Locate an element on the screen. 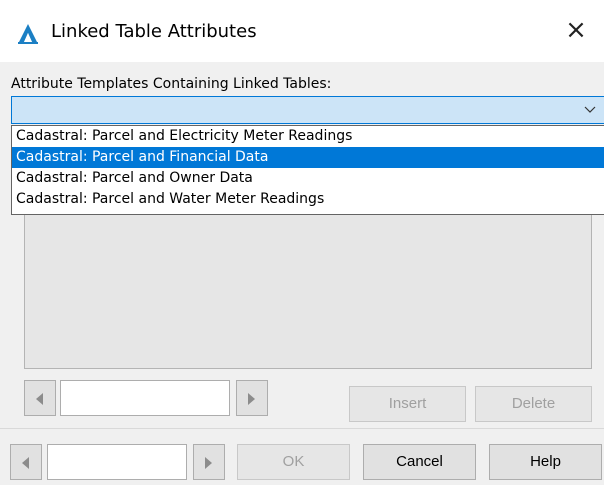 The image size is (604, 485). window-title: Linked Table Attributes is located at coordinates (154, 31).